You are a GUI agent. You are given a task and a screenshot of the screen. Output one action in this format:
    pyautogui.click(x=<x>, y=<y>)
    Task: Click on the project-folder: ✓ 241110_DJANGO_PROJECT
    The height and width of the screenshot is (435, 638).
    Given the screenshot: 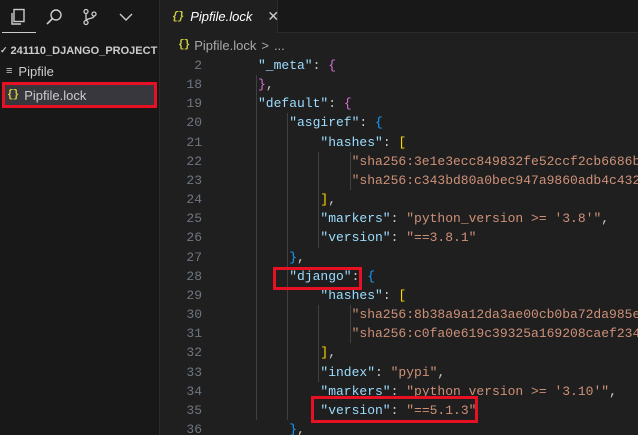 What is the action you would take?
    pyautogui.click(x=79, y=48)
    